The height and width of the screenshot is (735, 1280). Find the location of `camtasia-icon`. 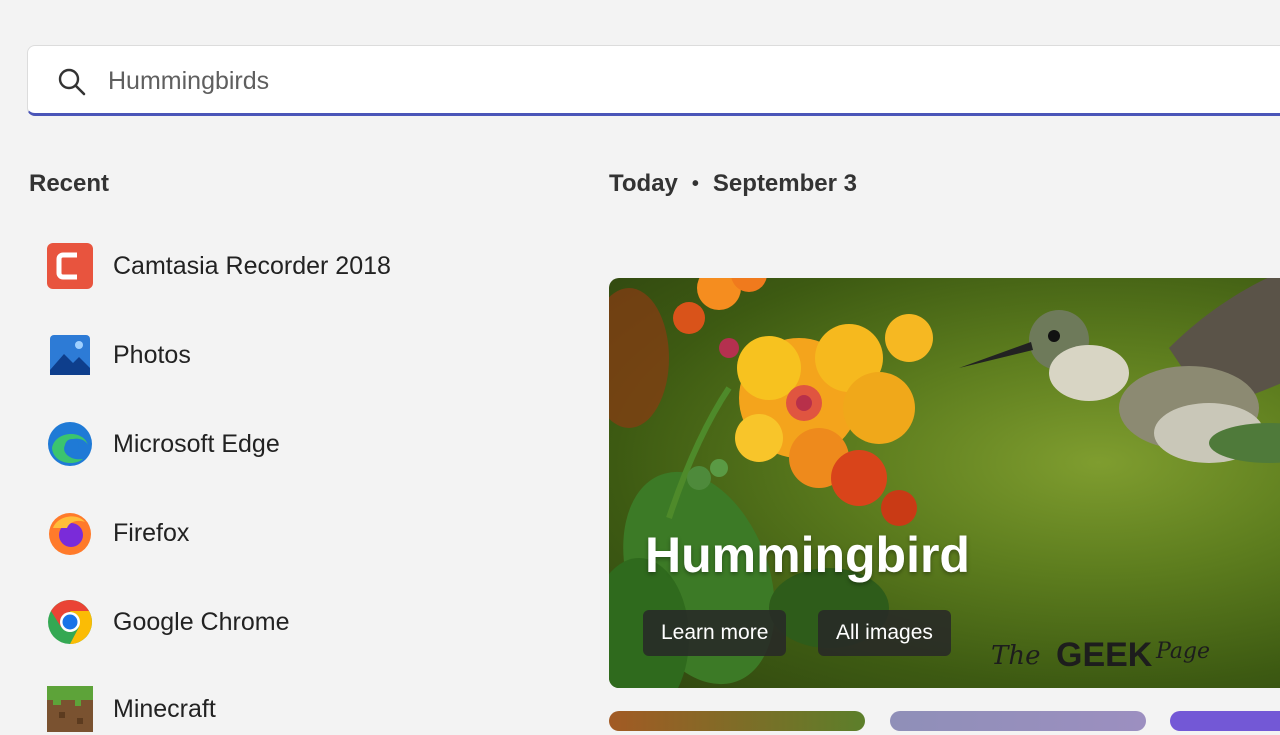

camtasia-icon is located at coordinates (70, 266).